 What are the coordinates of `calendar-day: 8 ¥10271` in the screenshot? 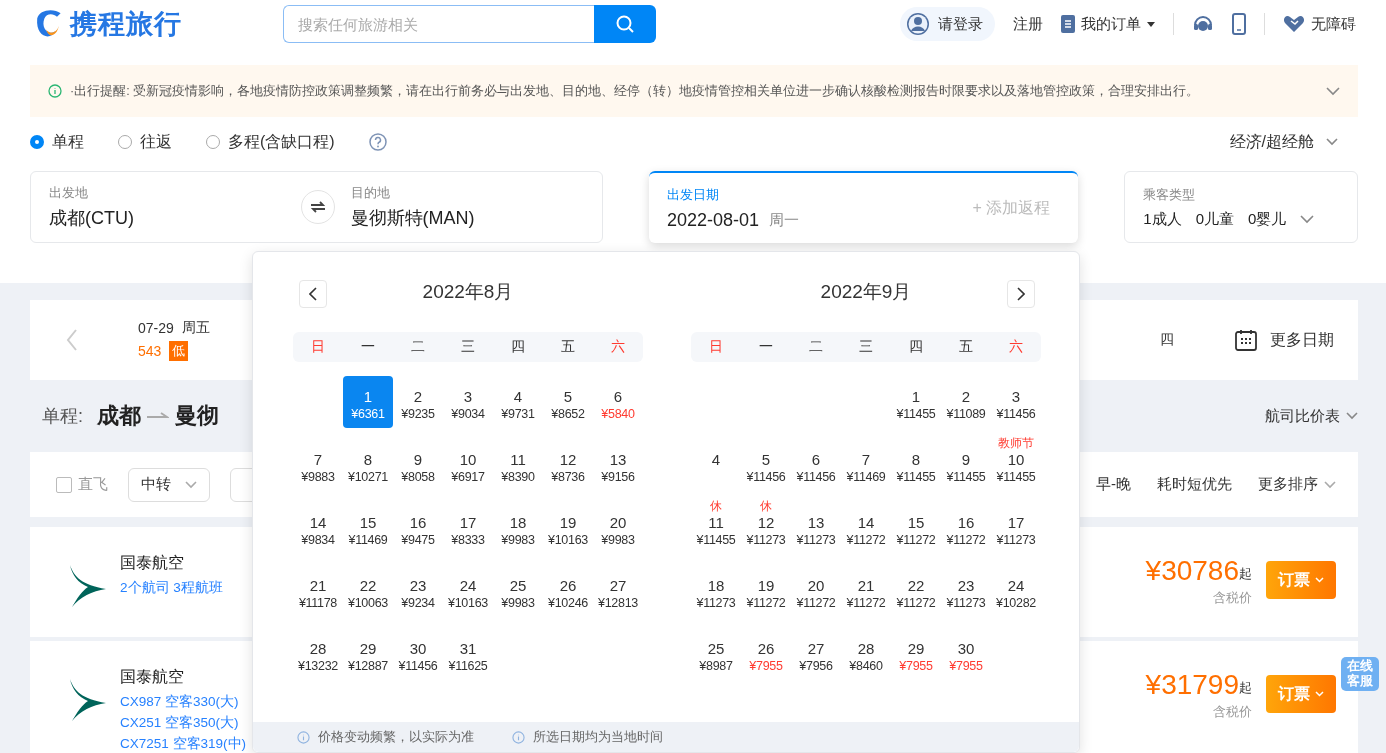 It's located at (368, 465).